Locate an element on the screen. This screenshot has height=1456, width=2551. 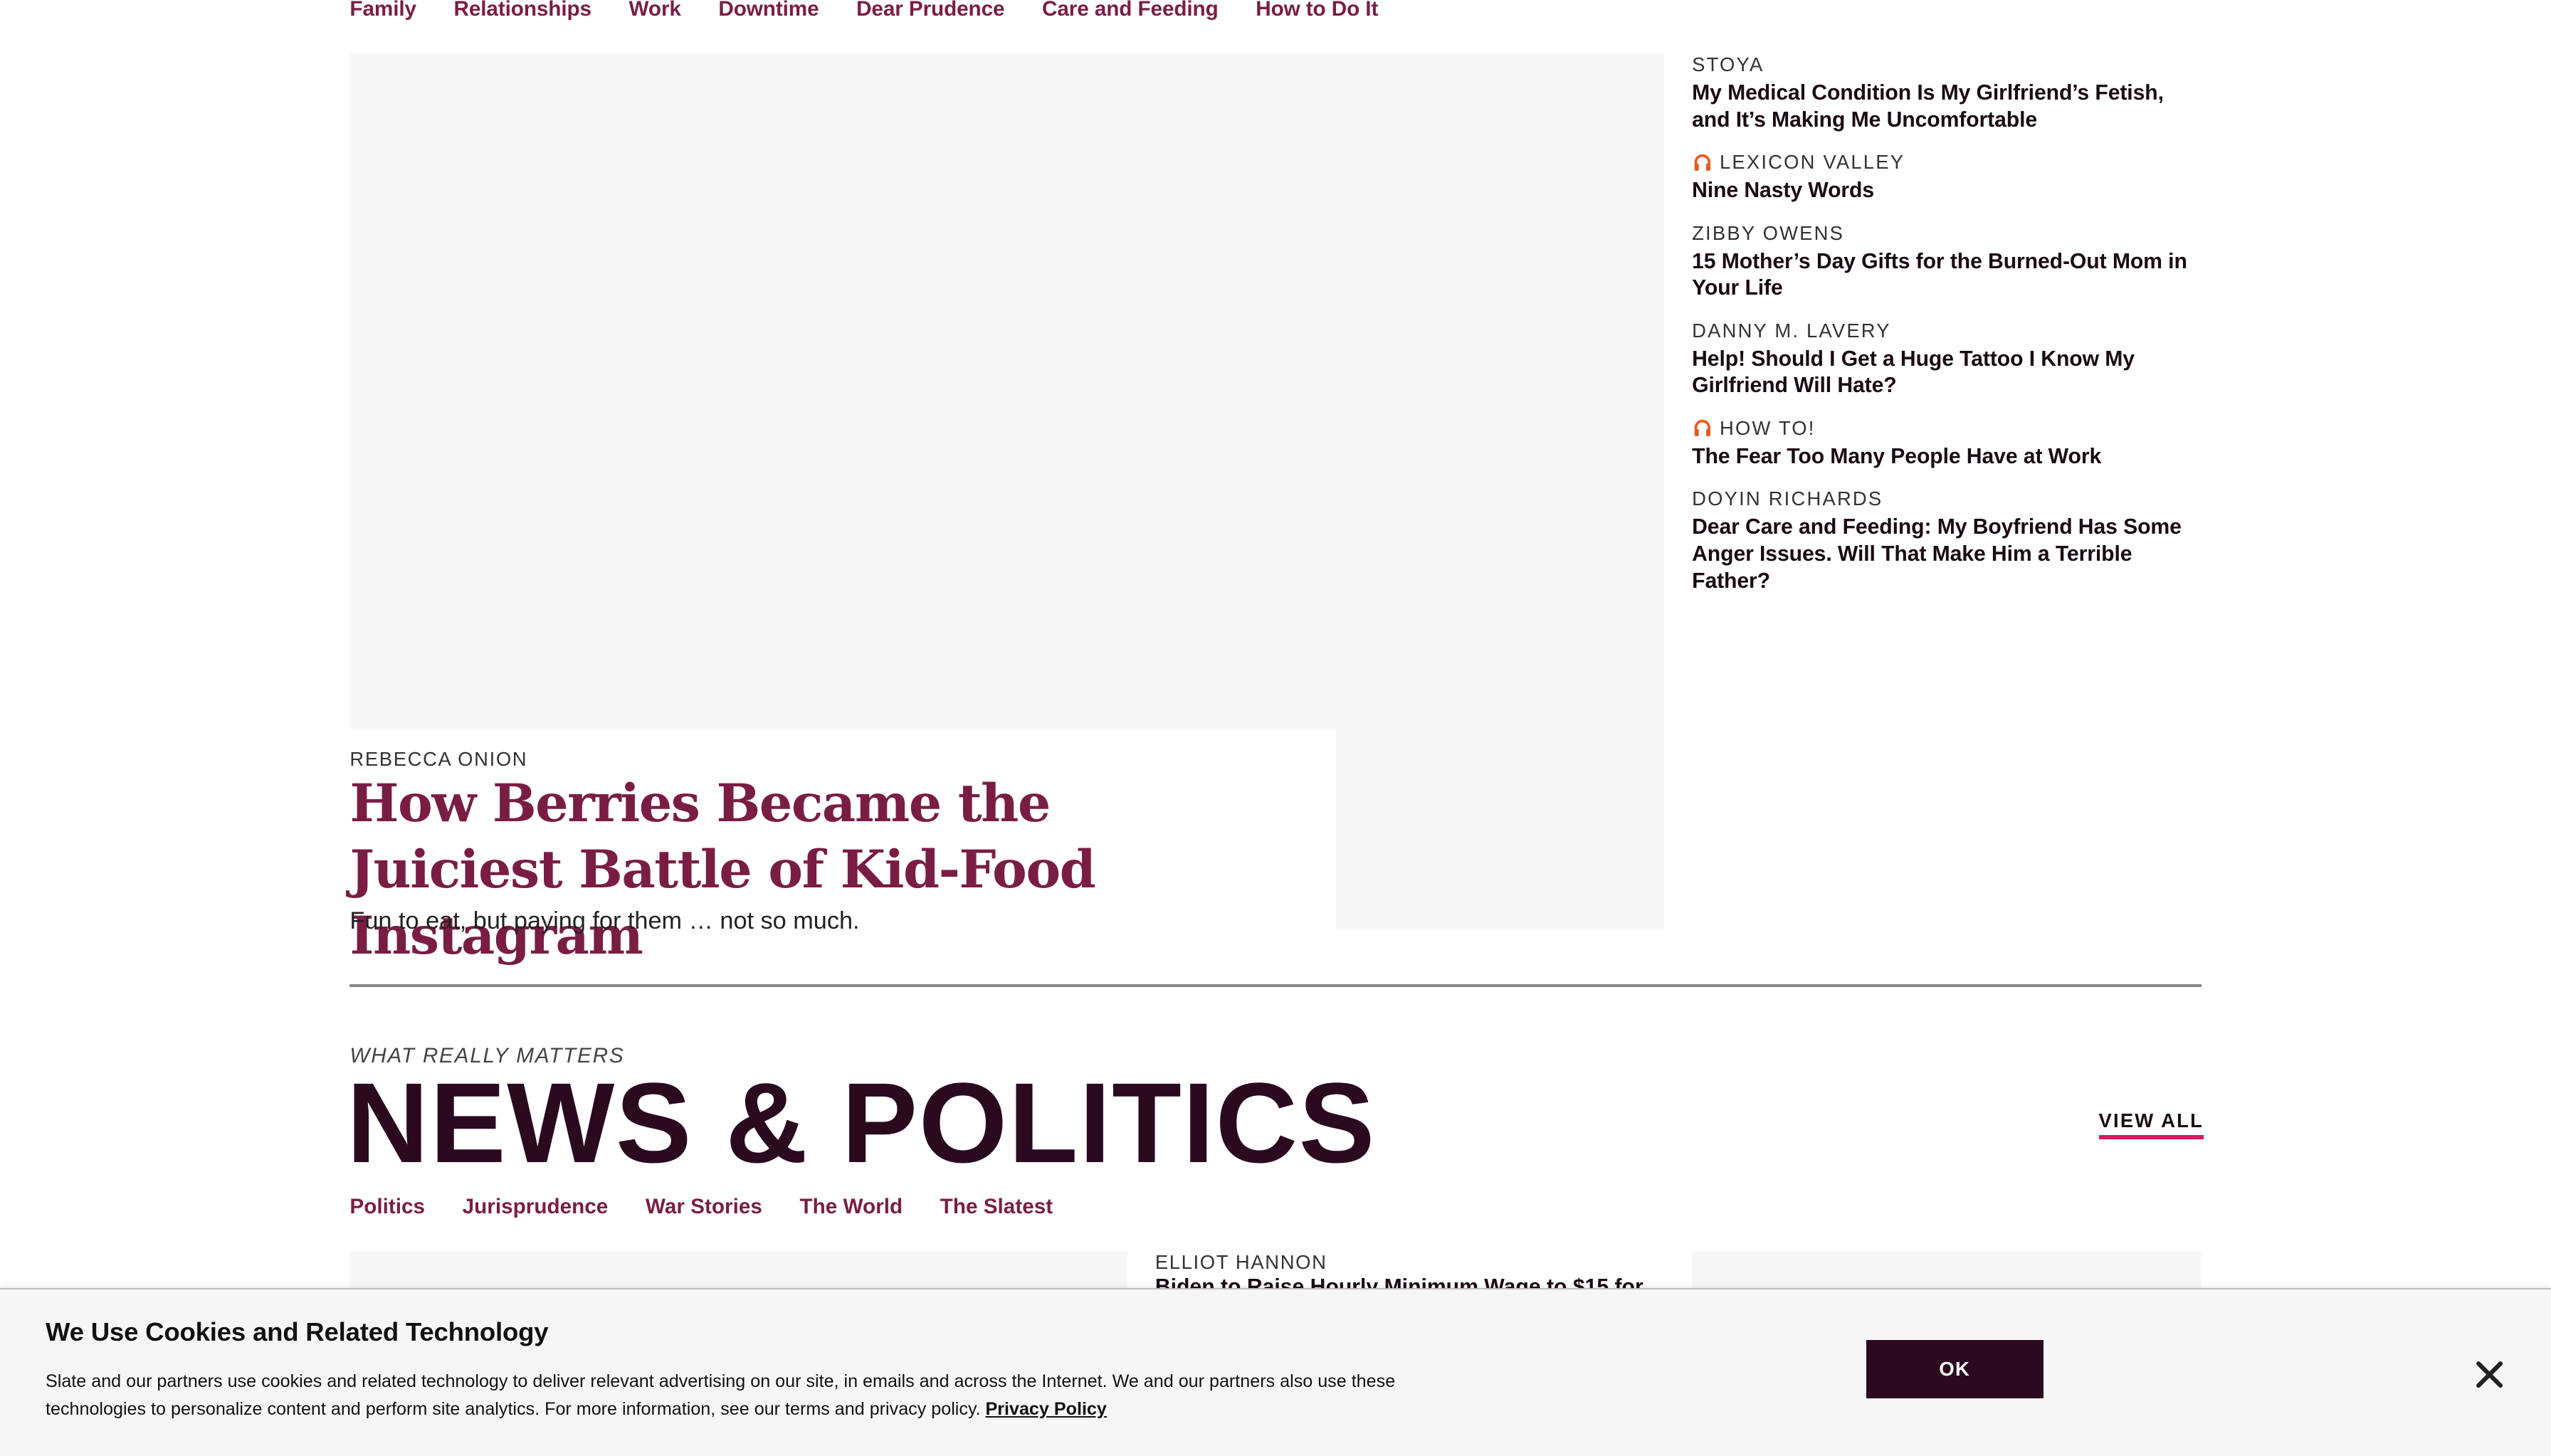
story-author: ELLIOT HANNON is located at coordinates (1241, 1263).